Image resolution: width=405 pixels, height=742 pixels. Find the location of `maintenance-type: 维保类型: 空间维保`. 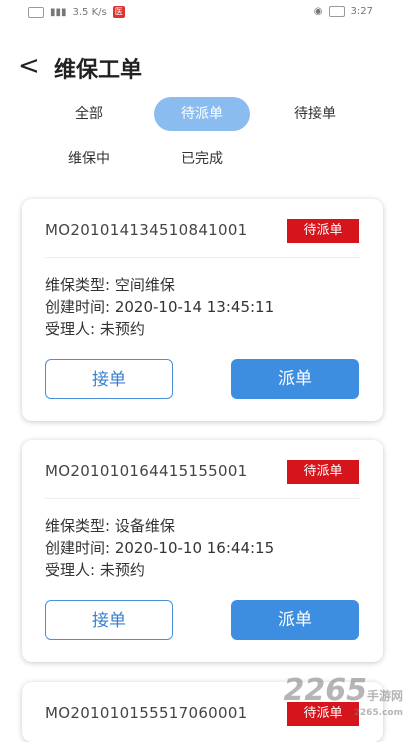

maintenance-type: 维保类型: 空间维保 is located at coordinates (110, 285).